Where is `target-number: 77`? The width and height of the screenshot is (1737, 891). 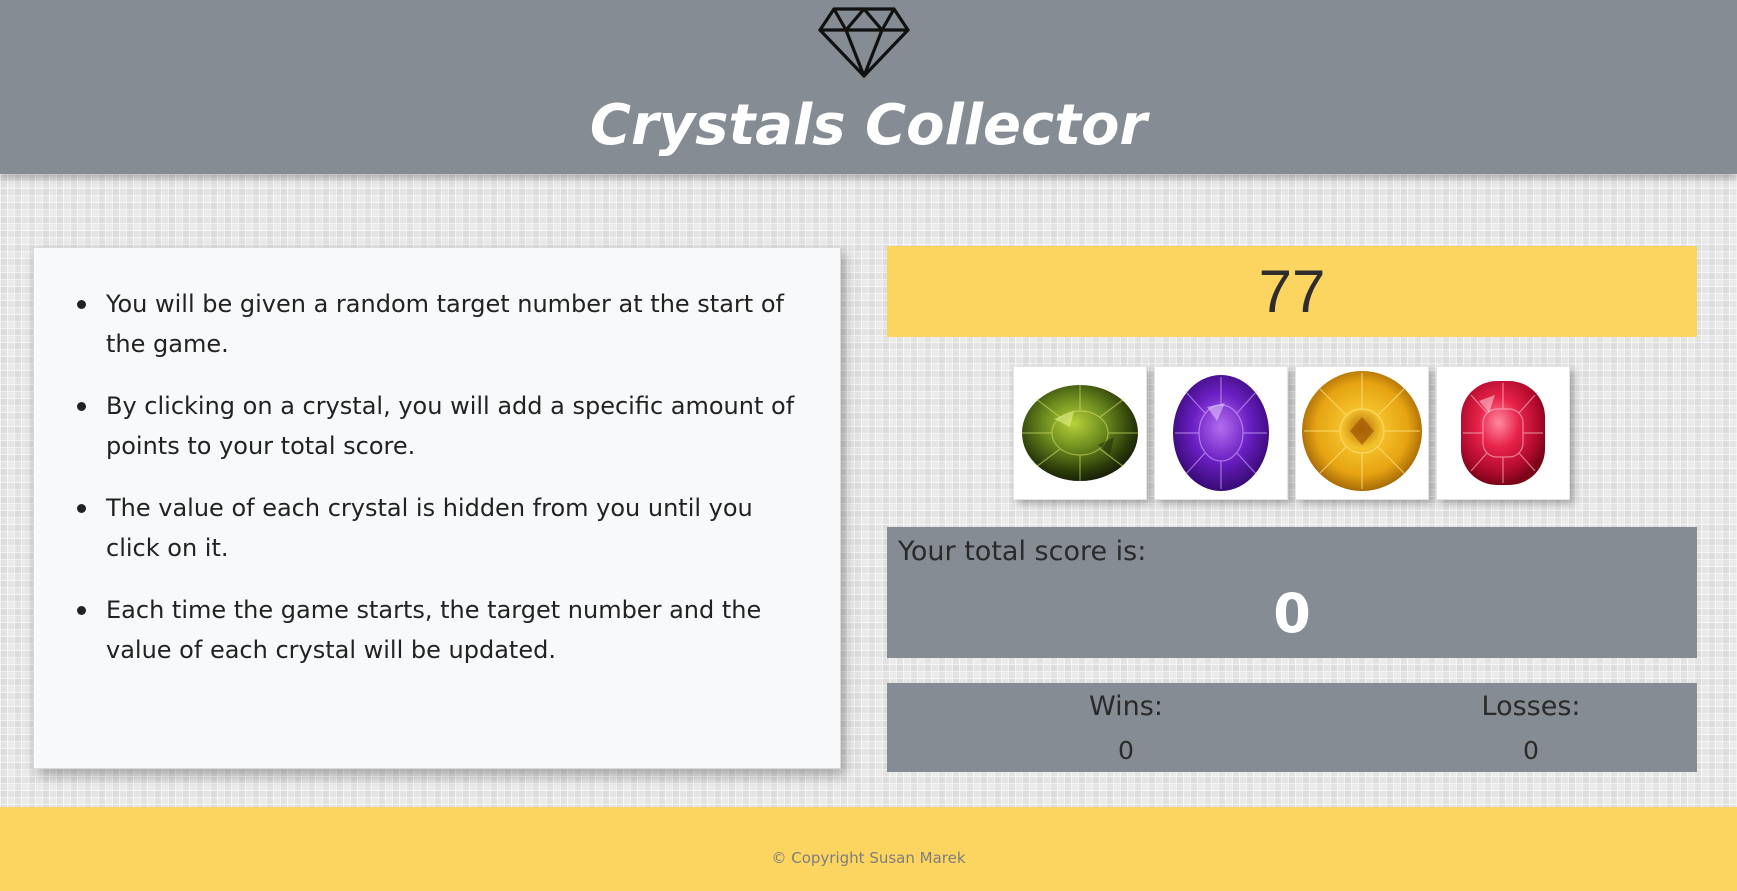 target-number: 77 is located at coordinates (1292, 291).